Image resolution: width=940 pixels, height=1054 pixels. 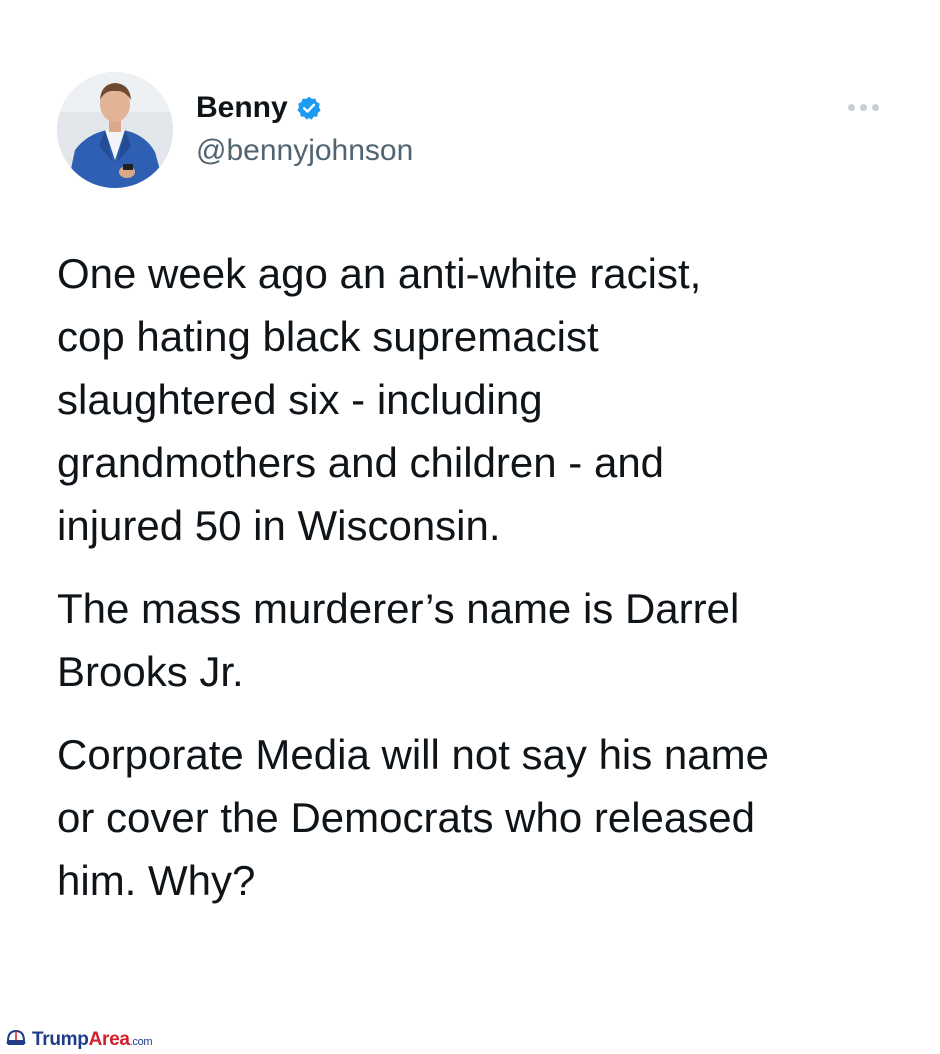 I want to click on tweet-line: or cover the Democrats who released, so click(x=406, y=817).